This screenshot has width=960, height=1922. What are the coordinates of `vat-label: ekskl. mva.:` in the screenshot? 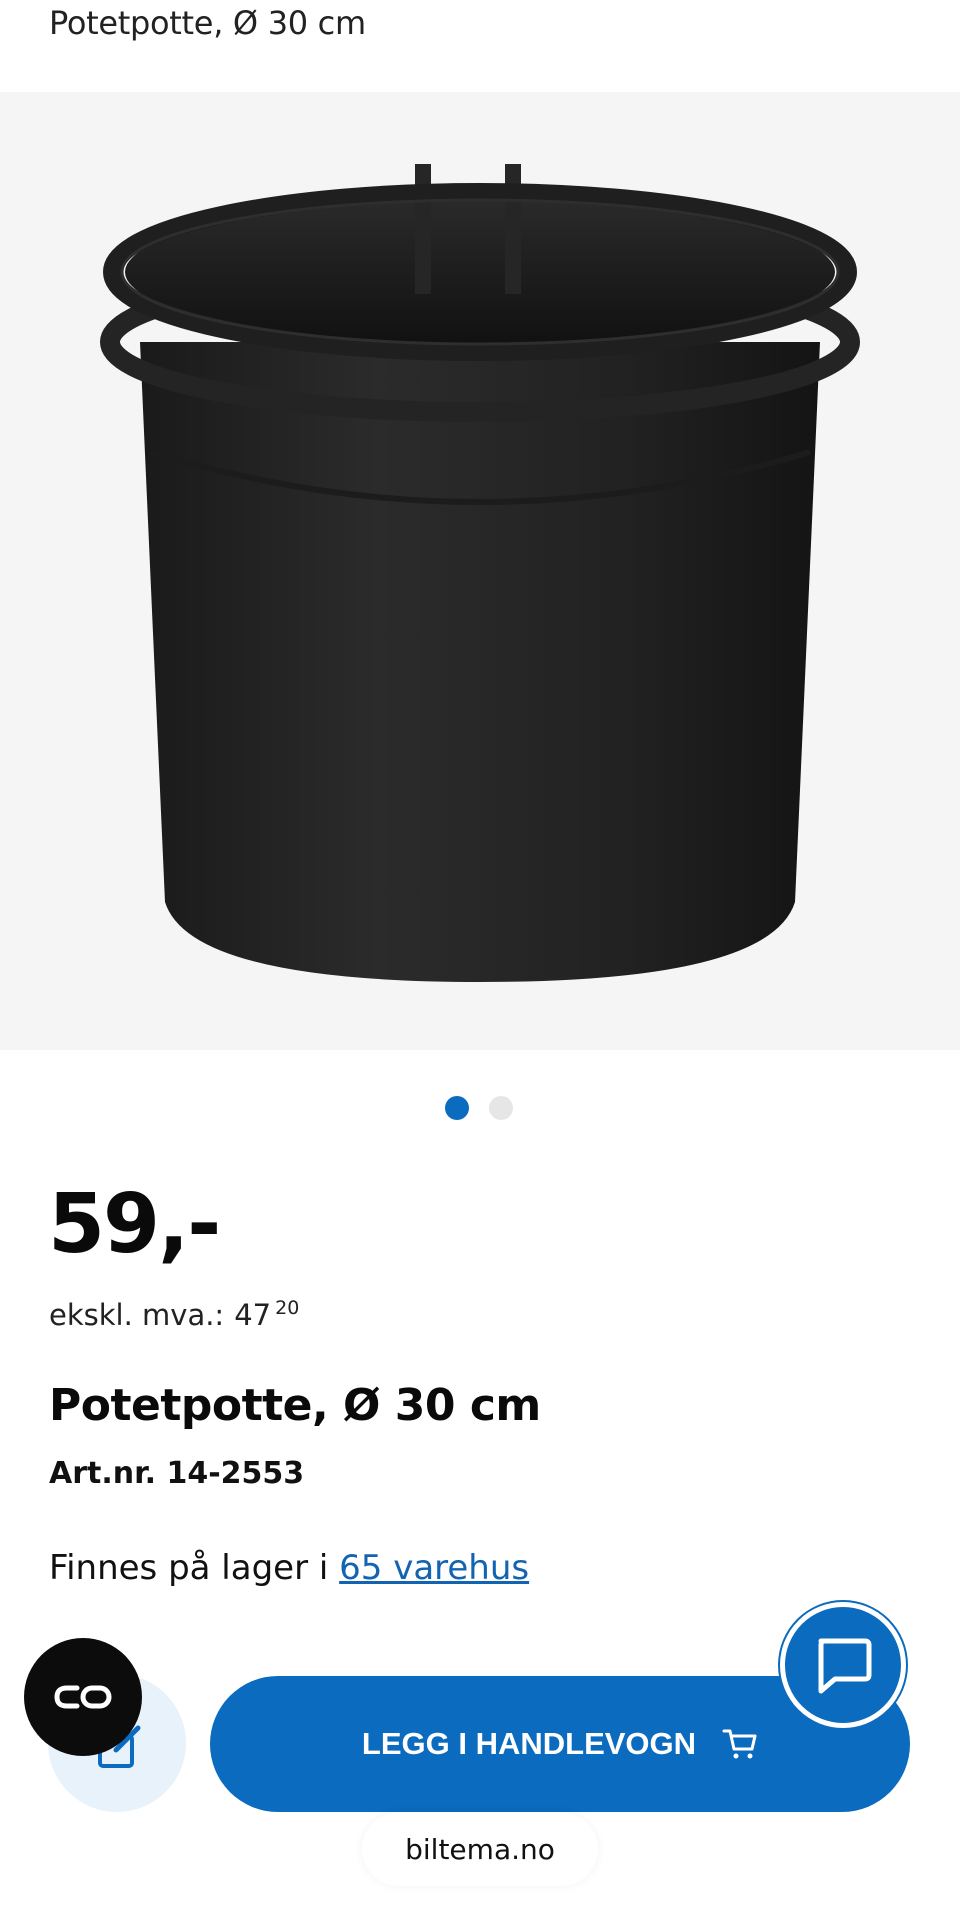 It's located at (137, 1315).